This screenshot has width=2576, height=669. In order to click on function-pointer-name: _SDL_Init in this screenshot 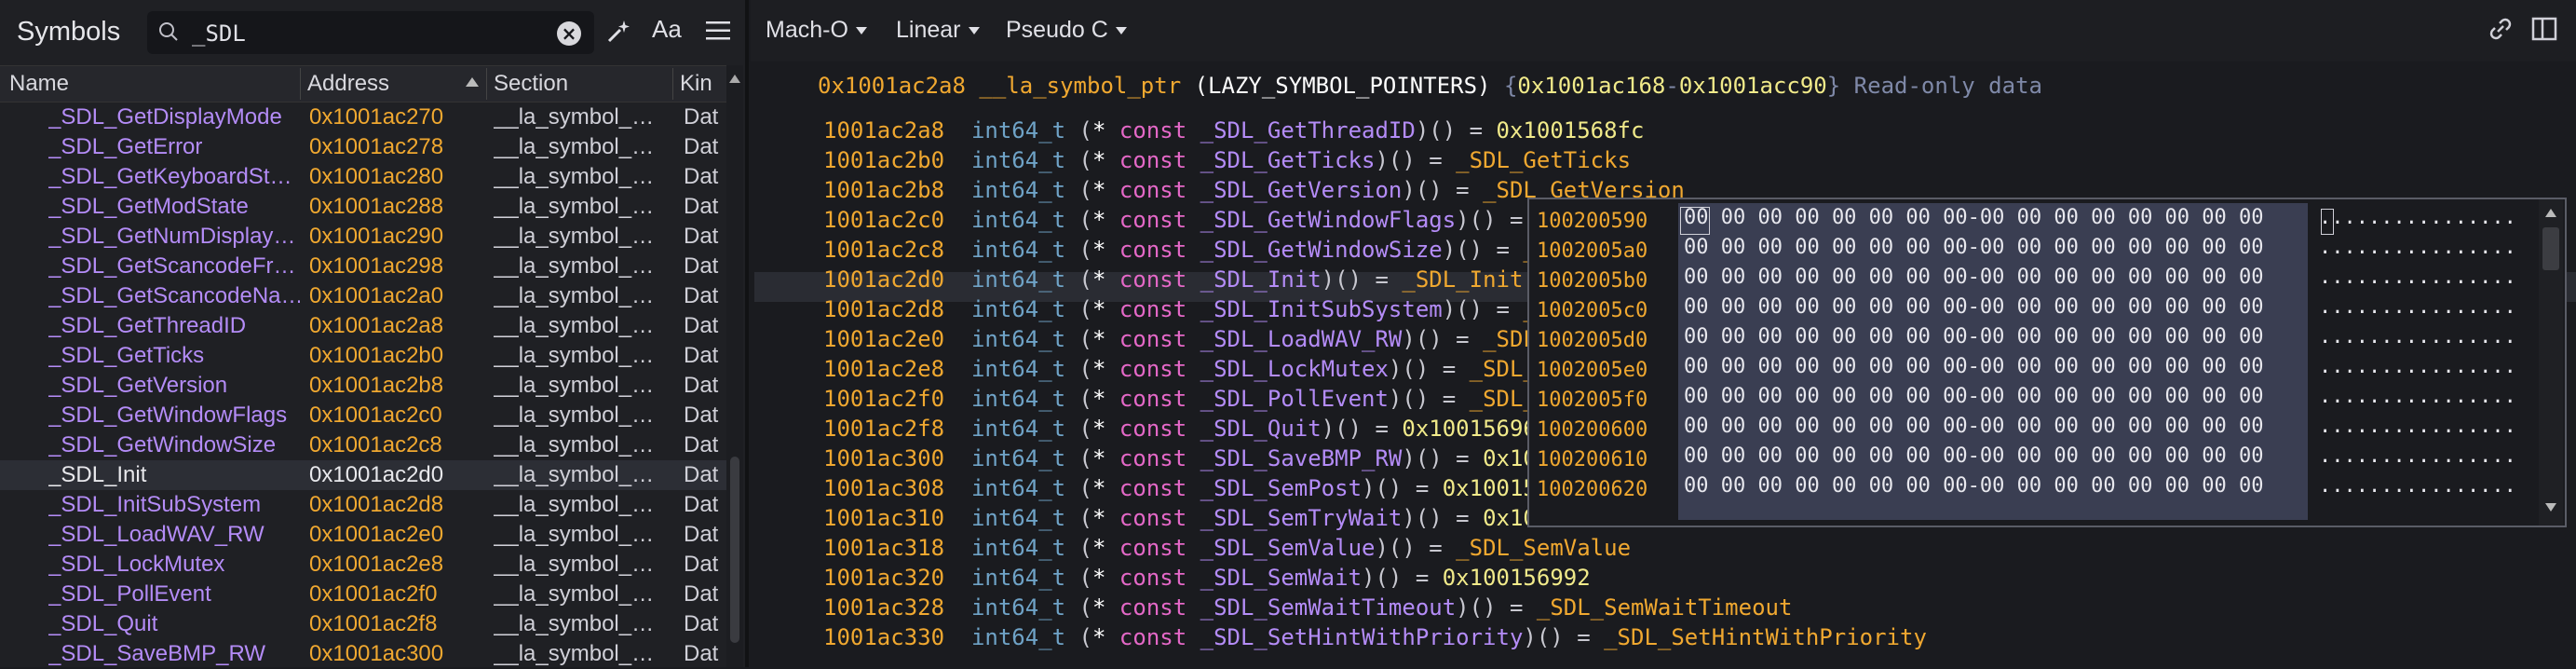, I will do `click(1261, 279)`.